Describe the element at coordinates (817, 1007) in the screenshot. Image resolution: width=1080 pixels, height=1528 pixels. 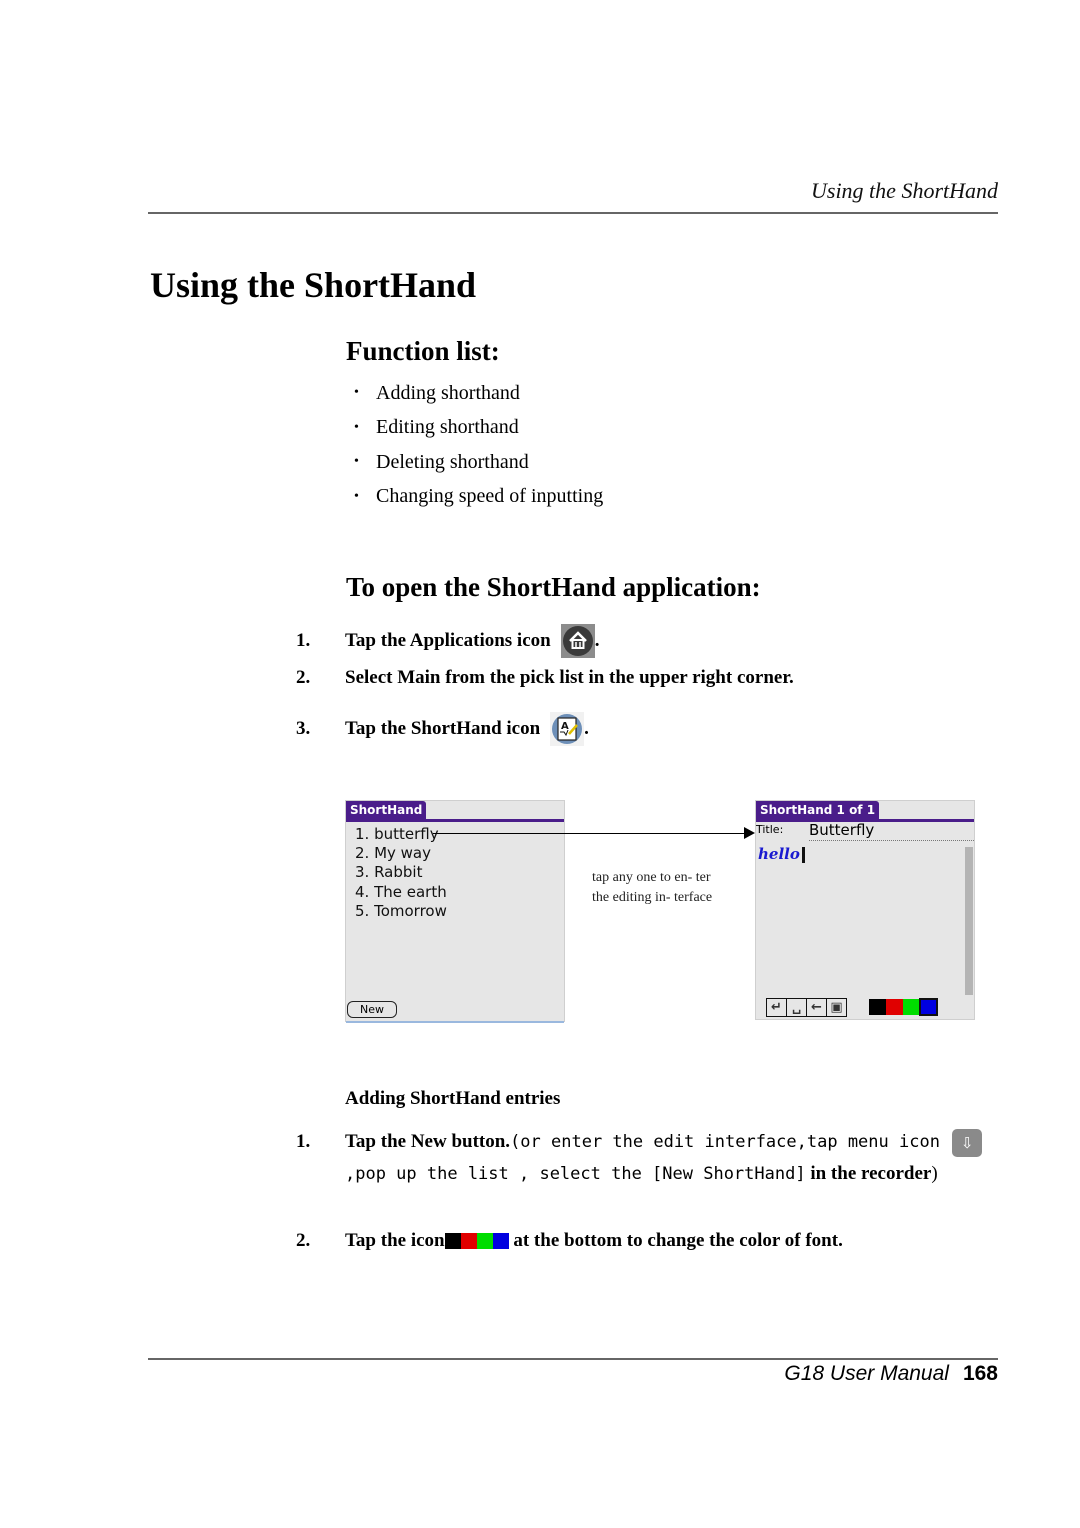
I see `backspace-icon: ←` at that location.